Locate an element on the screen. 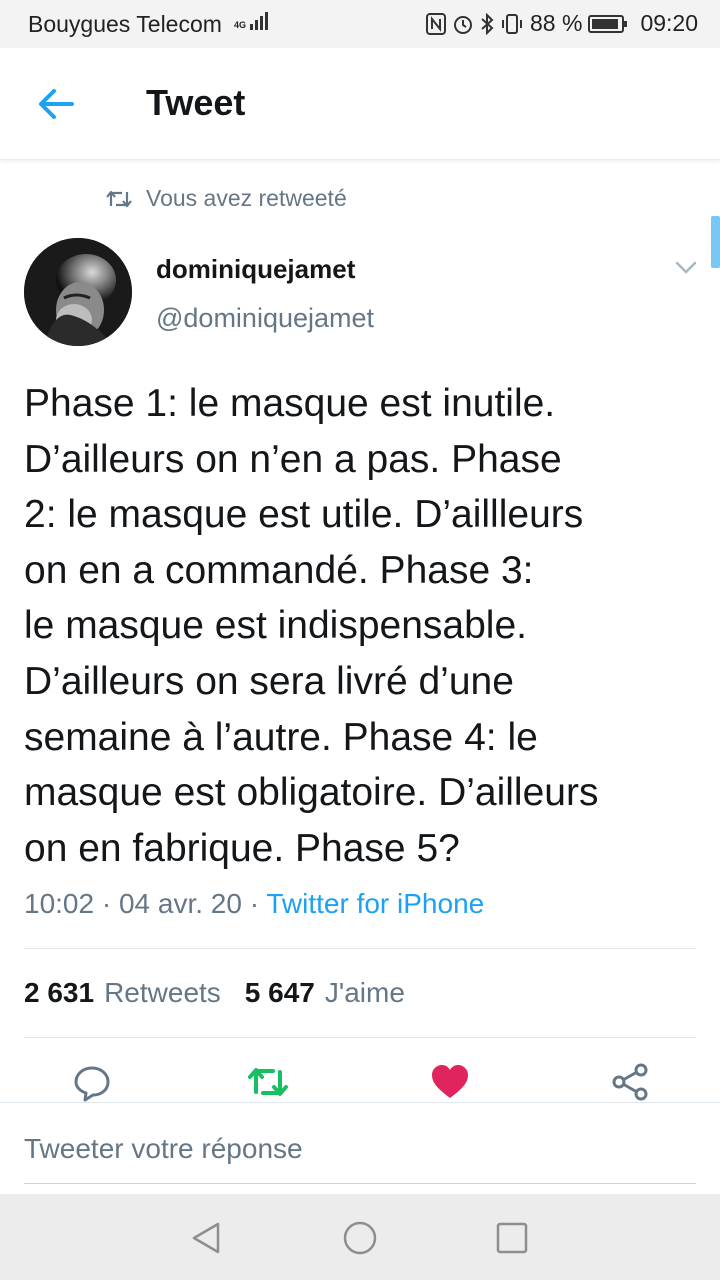  tweet-source-link: Twitter for iPhone is located at coordinates (375, 903).